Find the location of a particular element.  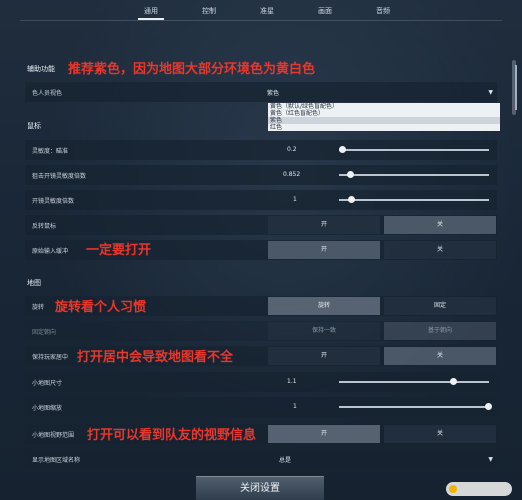

watermark-logo is located at coordinates (479, 489).